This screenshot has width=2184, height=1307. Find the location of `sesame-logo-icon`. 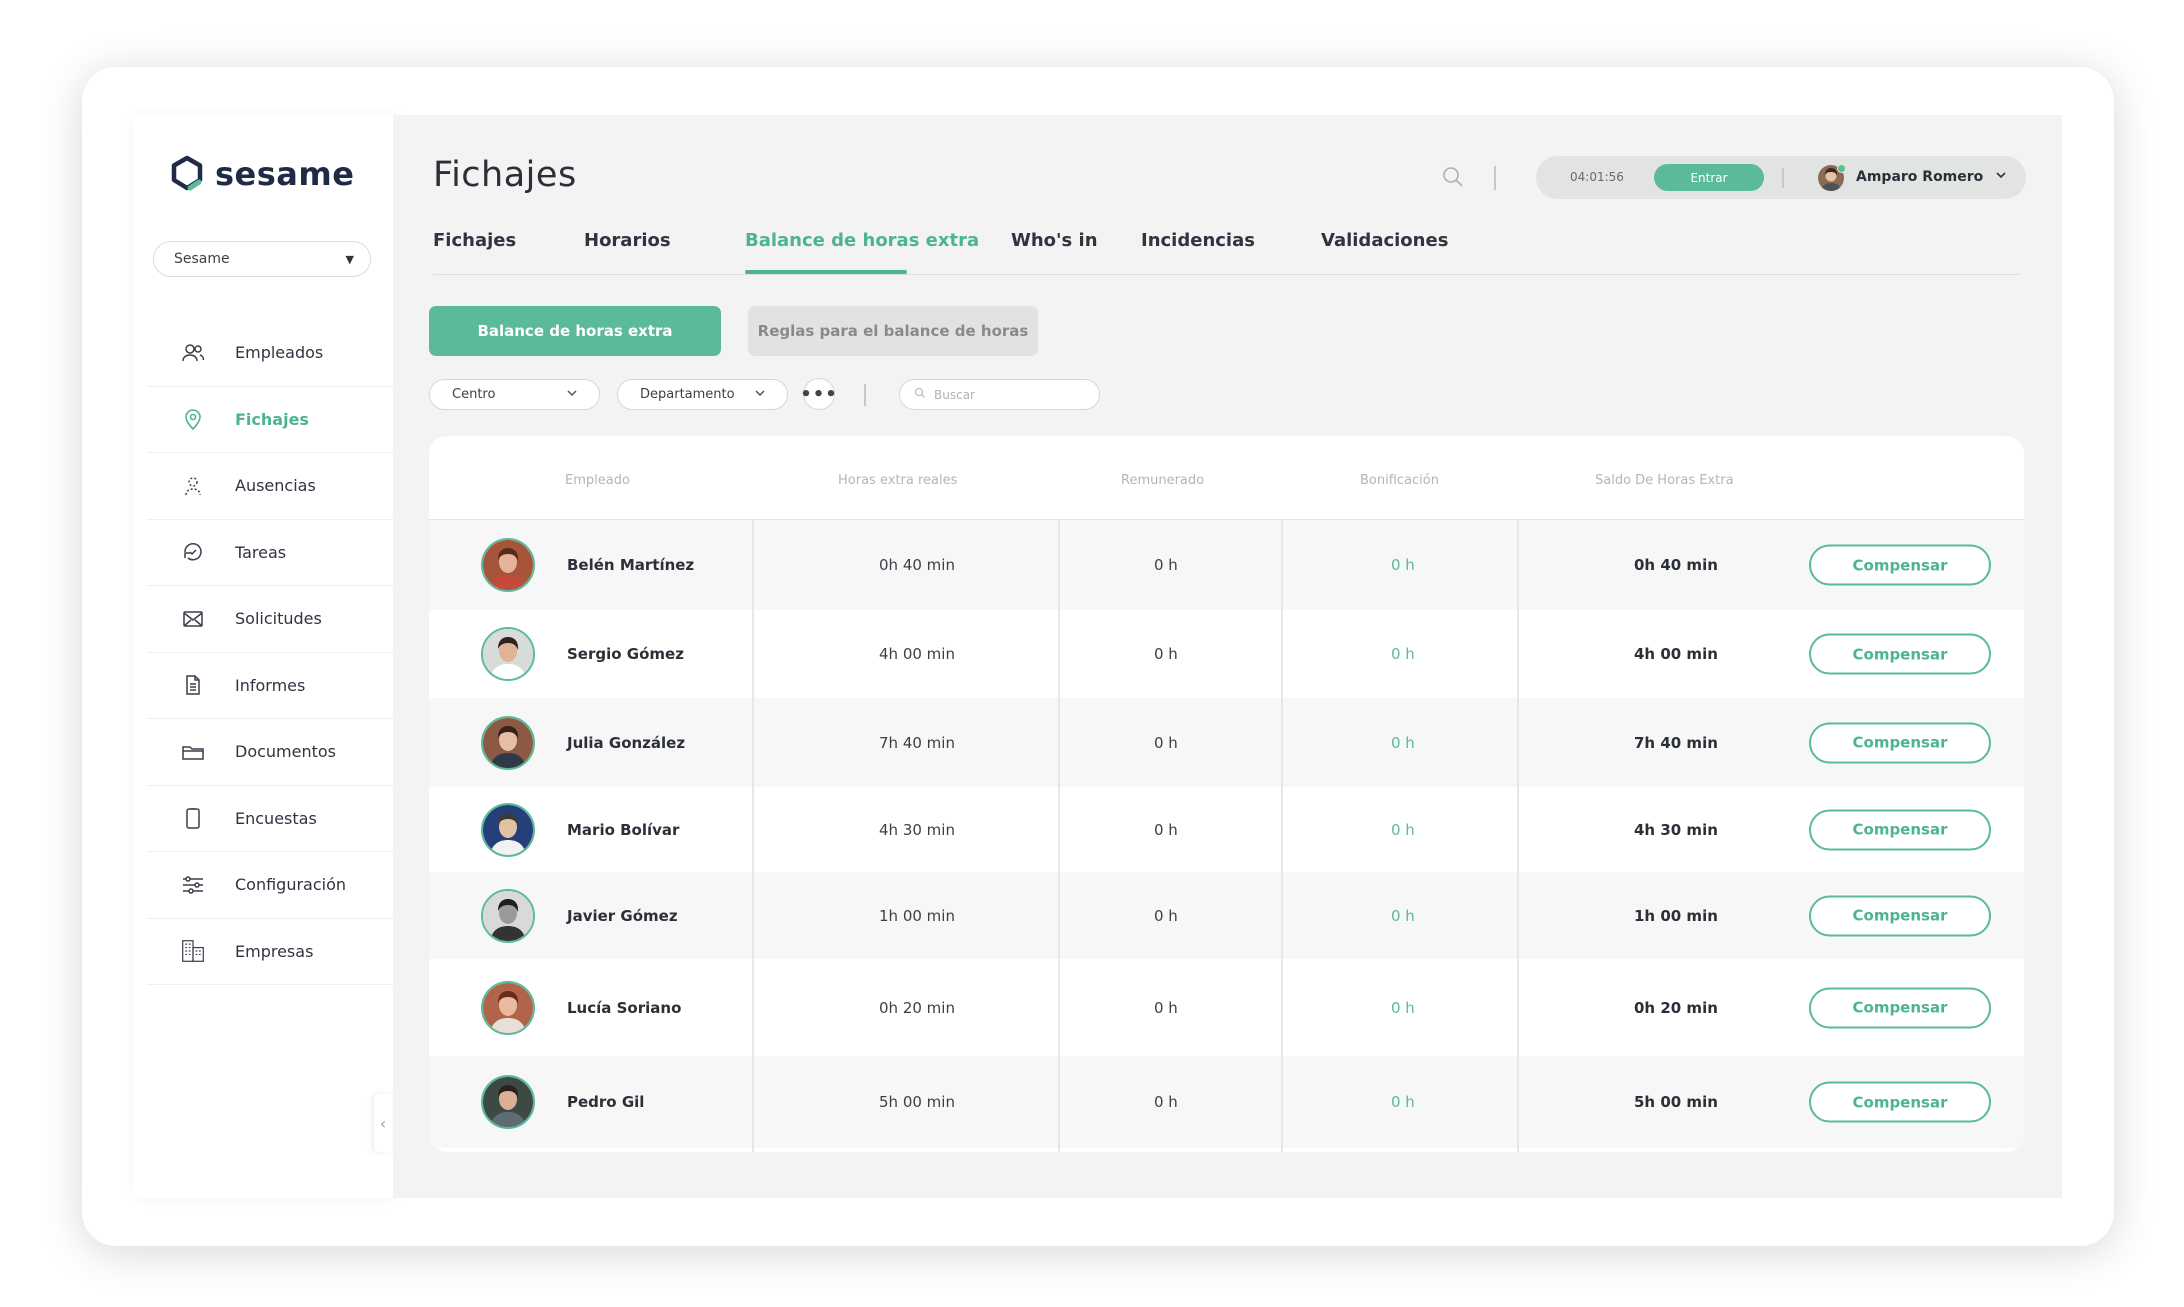

sesame-logo-icon is located at coordinates (187, 173).